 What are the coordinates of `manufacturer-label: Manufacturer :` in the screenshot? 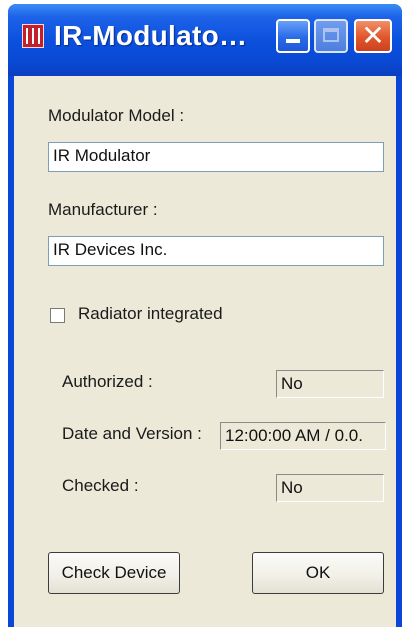 It's located at (103, 209).